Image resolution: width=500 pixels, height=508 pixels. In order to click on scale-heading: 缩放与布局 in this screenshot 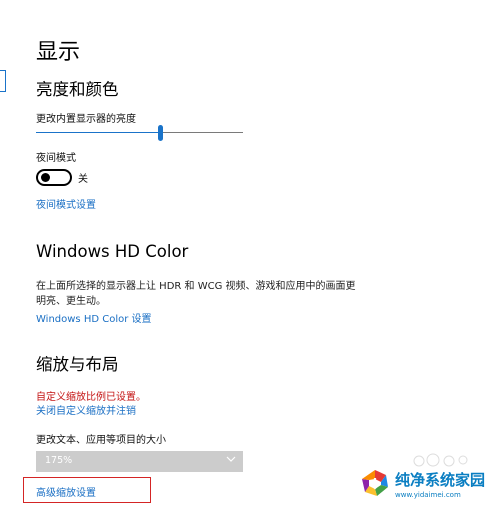, I will do `click(77, 364)`.